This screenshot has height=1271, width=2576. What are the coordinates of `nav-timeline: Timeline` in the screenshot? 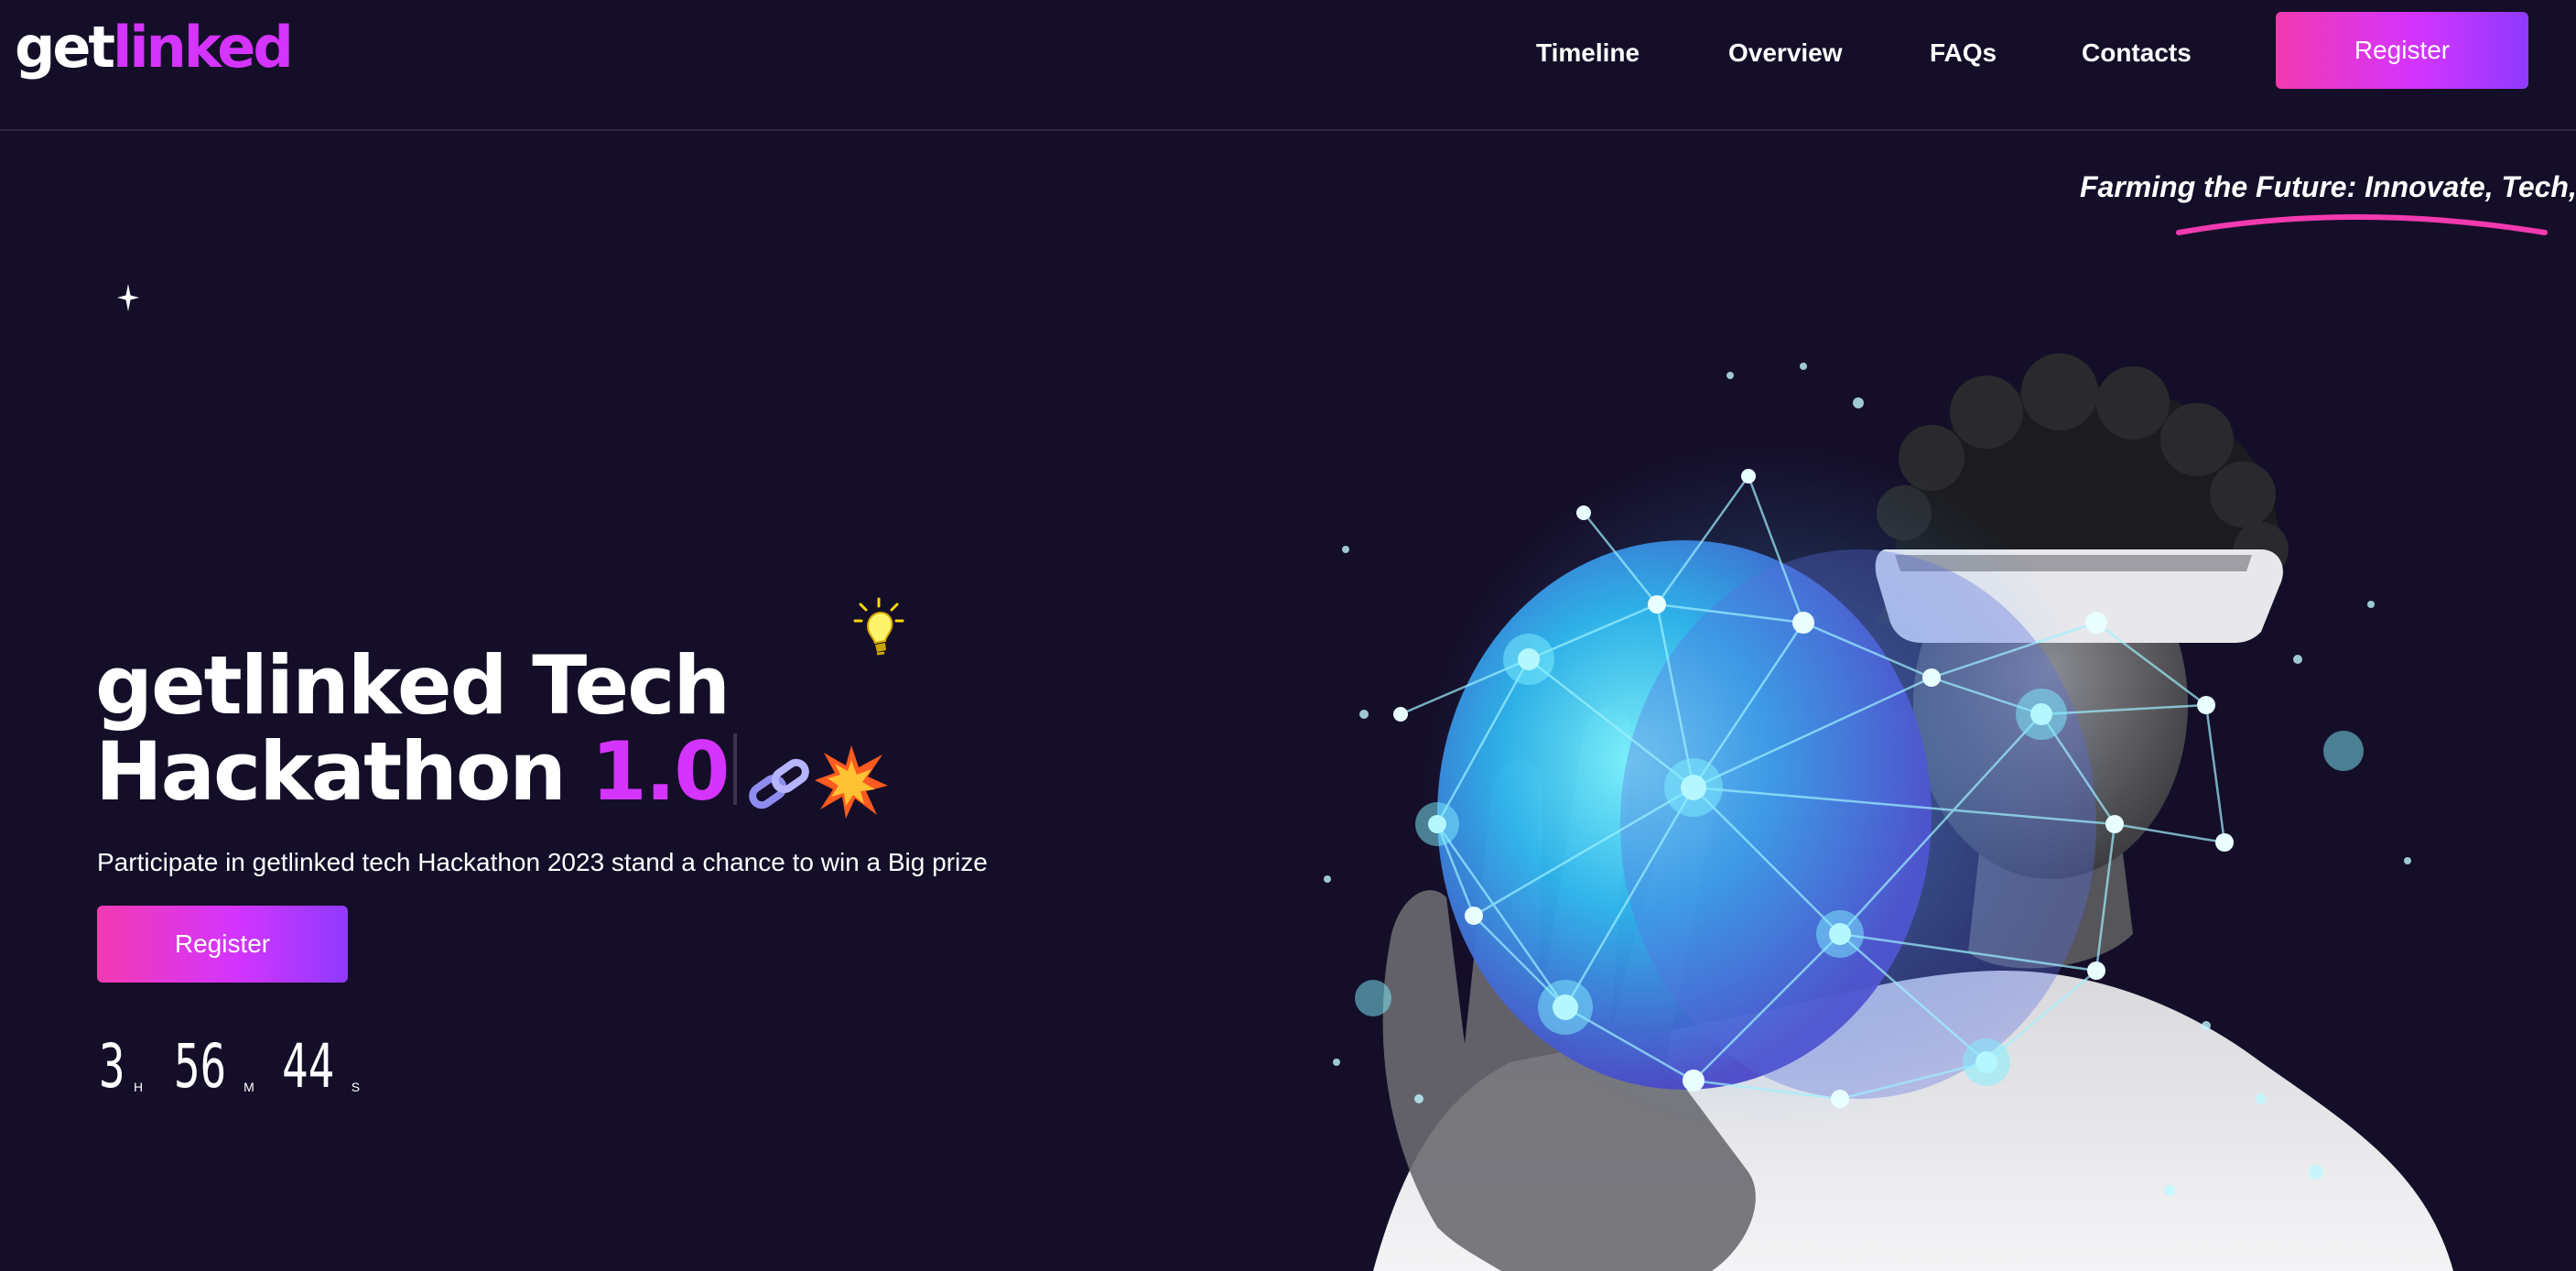 It's located at (1588, 53).